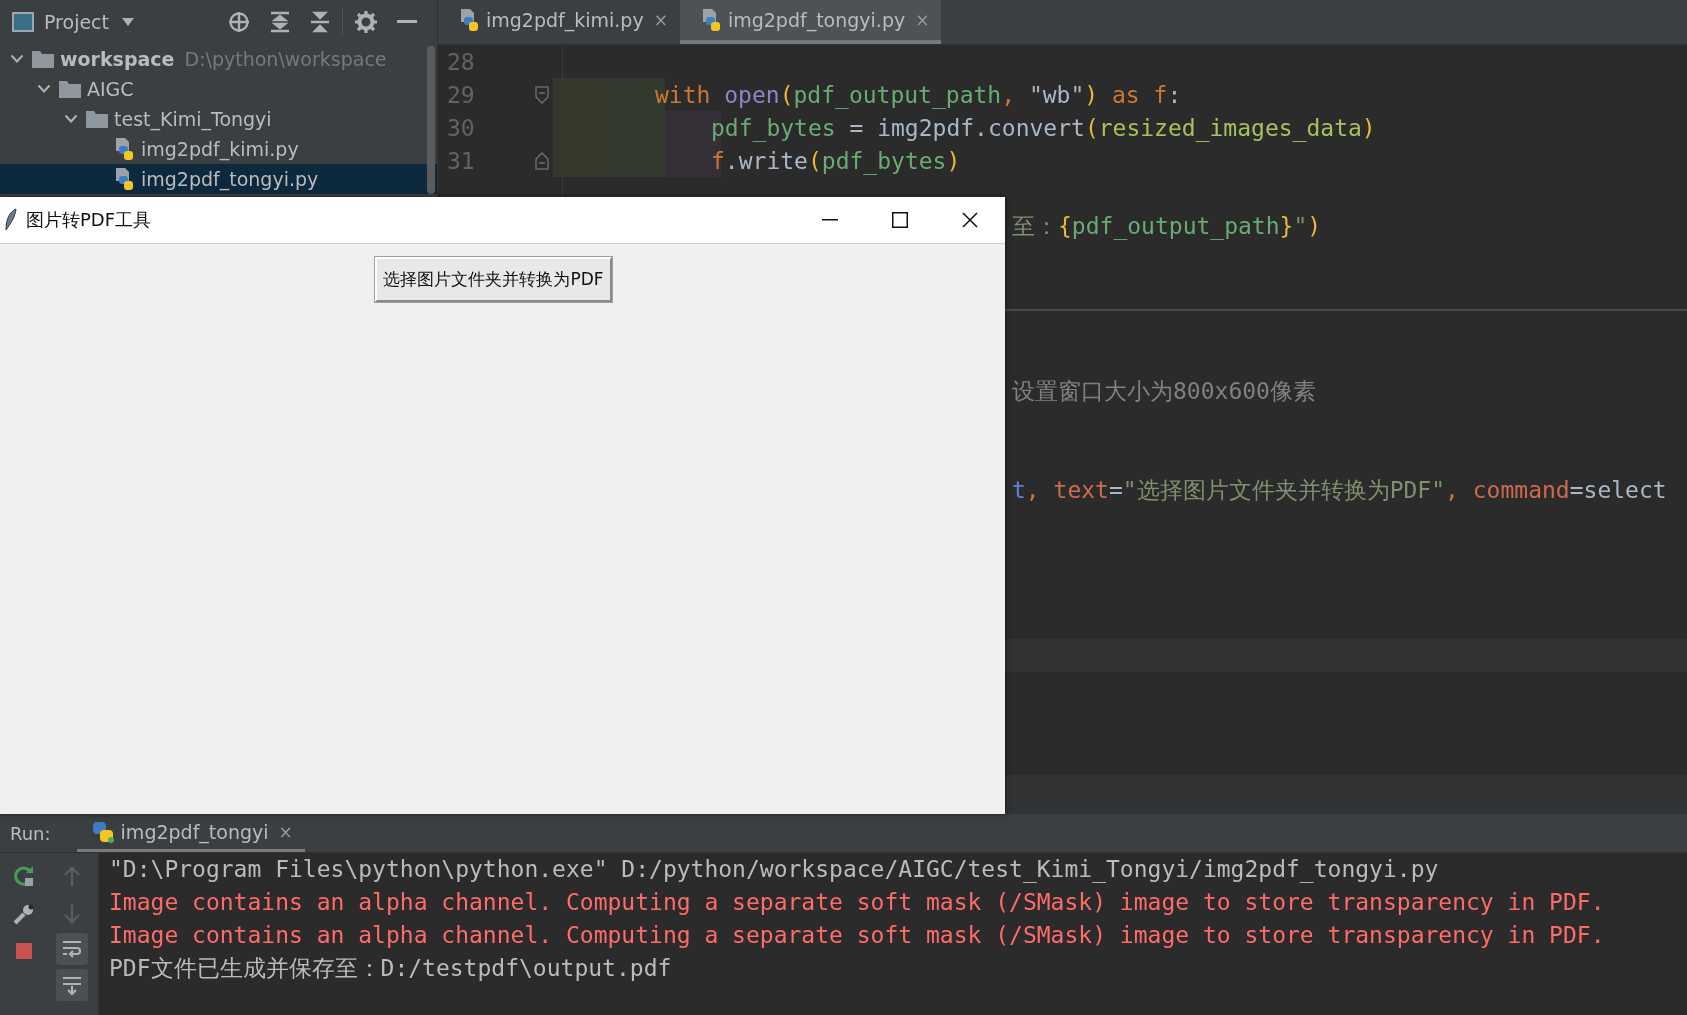  Describe the element at coordinates (835, 160) in the screenshot. I see `code-line: f.write(pdf_bytes)` at that location.